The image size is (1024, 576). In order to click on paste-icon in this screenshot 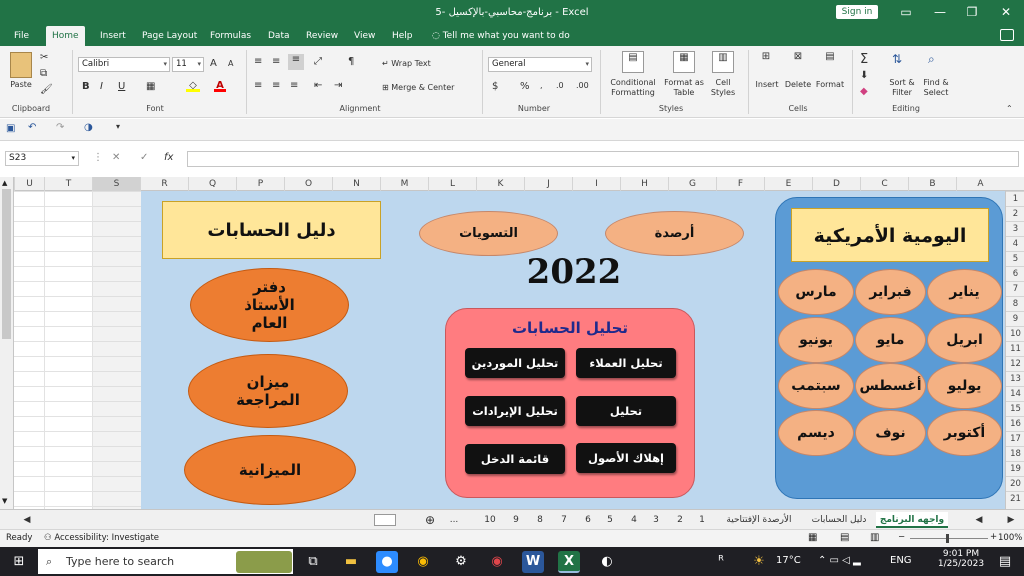, I will do `click(21, 65)`.